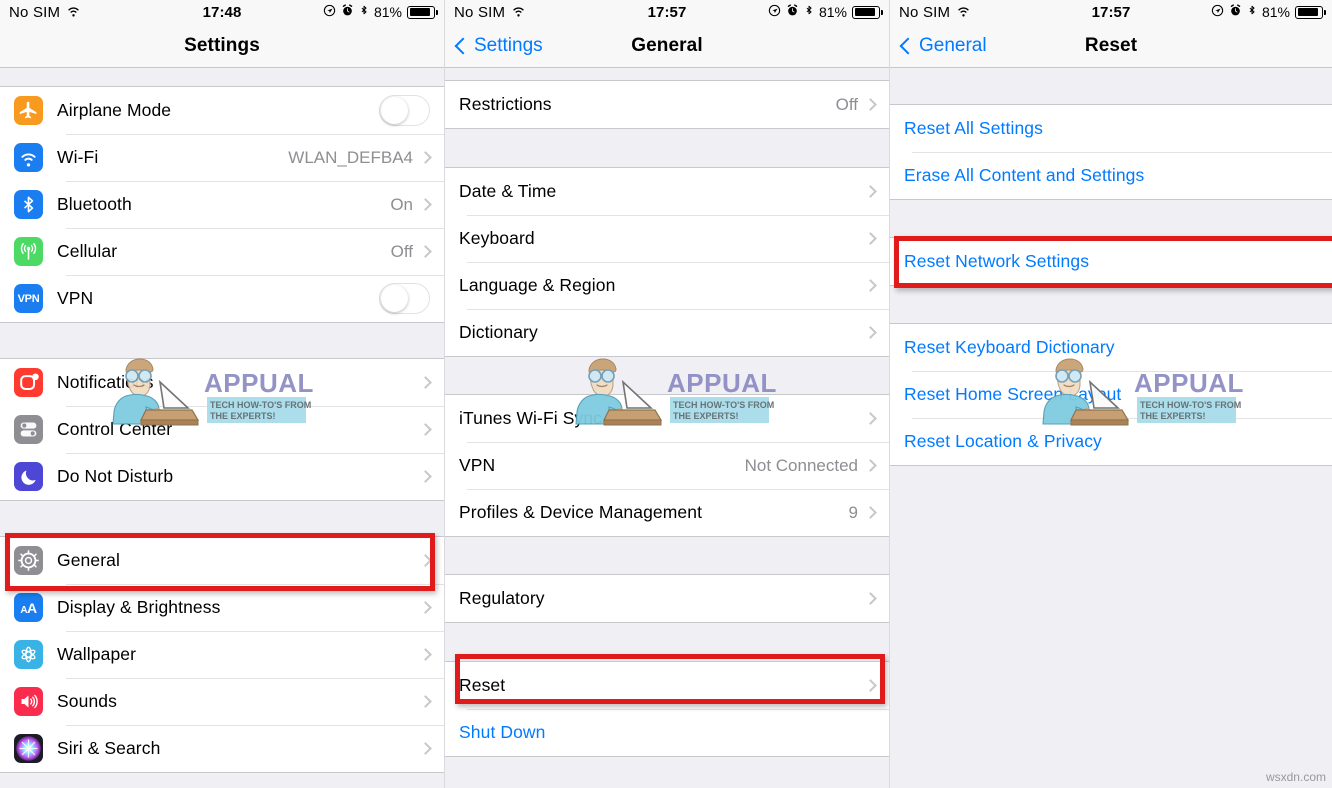  I want to click on list-row-reset: Reset, so click(667, 685).